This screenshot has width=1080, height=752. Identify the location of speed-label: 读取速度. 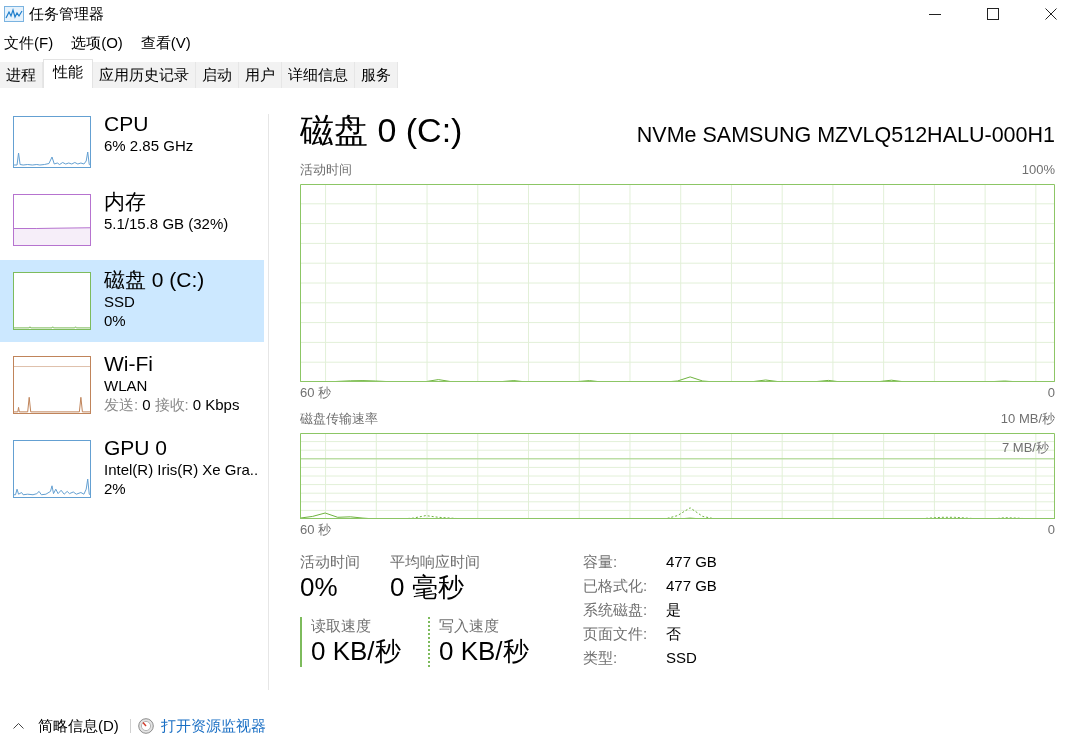
(341, 626).